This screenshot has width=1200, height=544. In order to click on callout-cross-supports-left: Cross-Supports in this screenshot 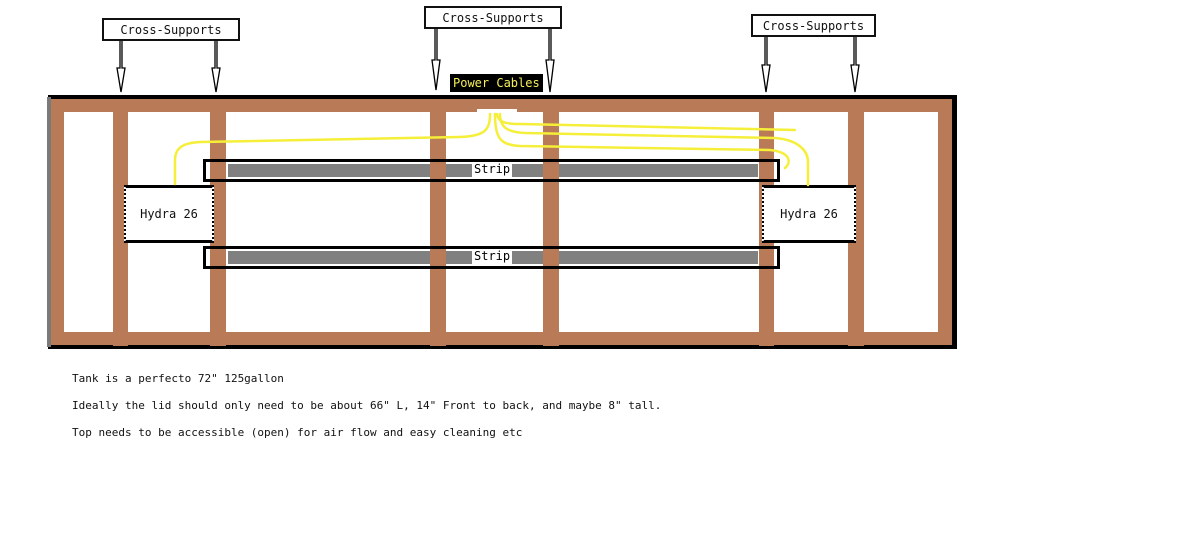, I will do `click(171, 29)`.